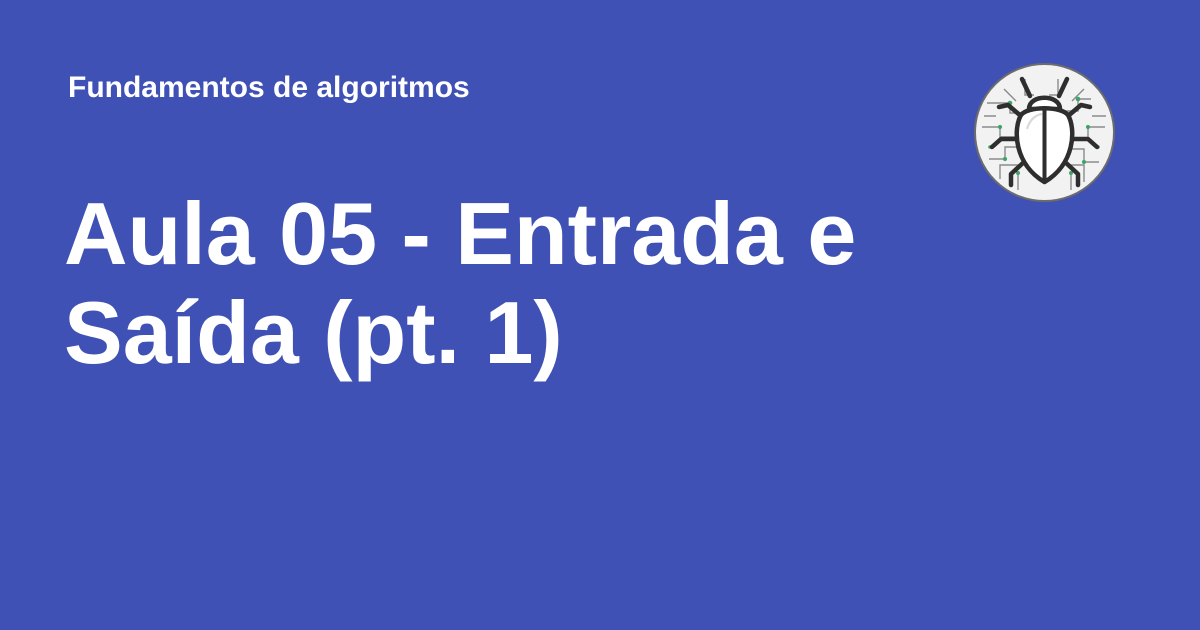  What do you see at coordinates (313, 332) in the screenshot?
I see `lesson-title-line-2: Saída (pt. 1)` at bounding box center [313, 332].